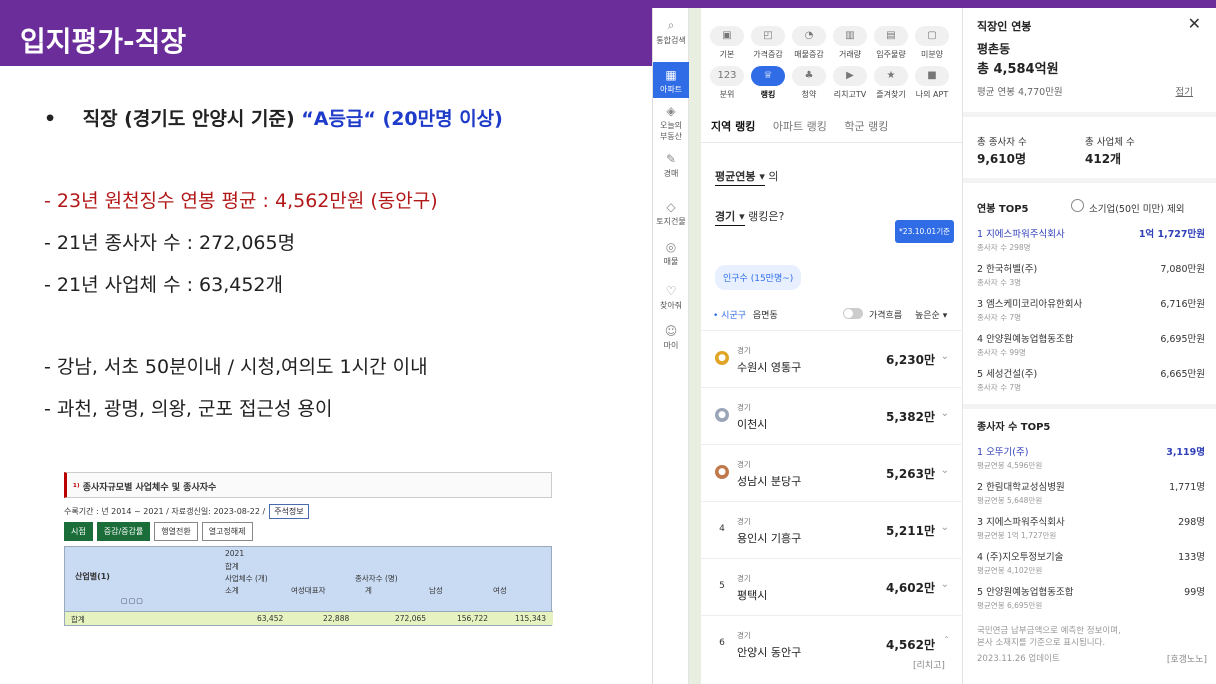  I want to click on category-4: ▤ 입주물량, so click(891, 43).